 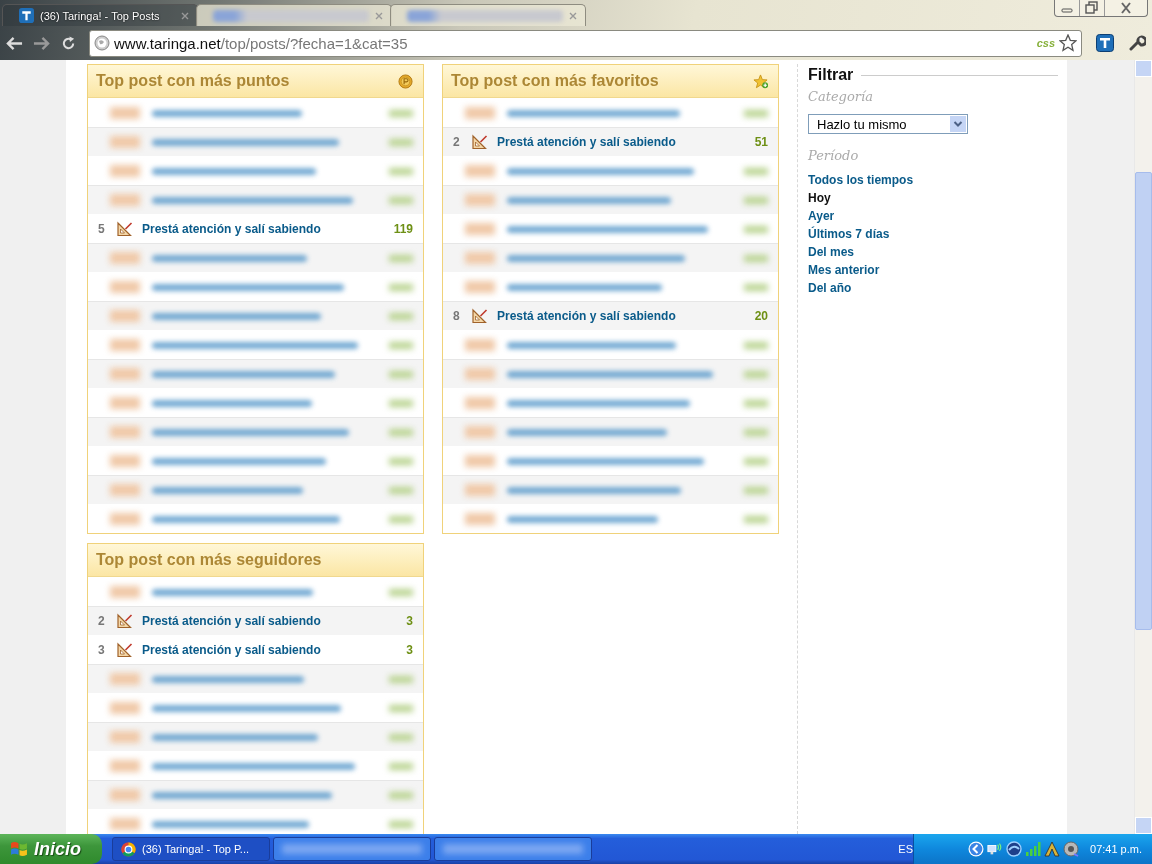 I want to click on language-indicator: ES, so click(x=905, y=849).